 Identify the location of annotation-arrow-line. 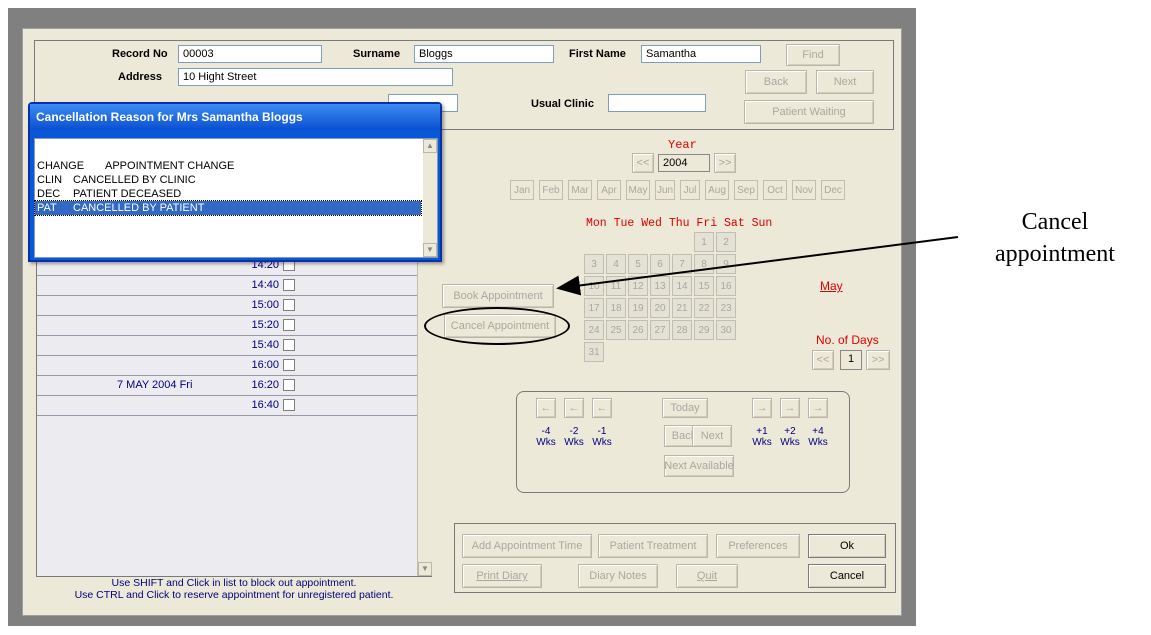
(757, 266).